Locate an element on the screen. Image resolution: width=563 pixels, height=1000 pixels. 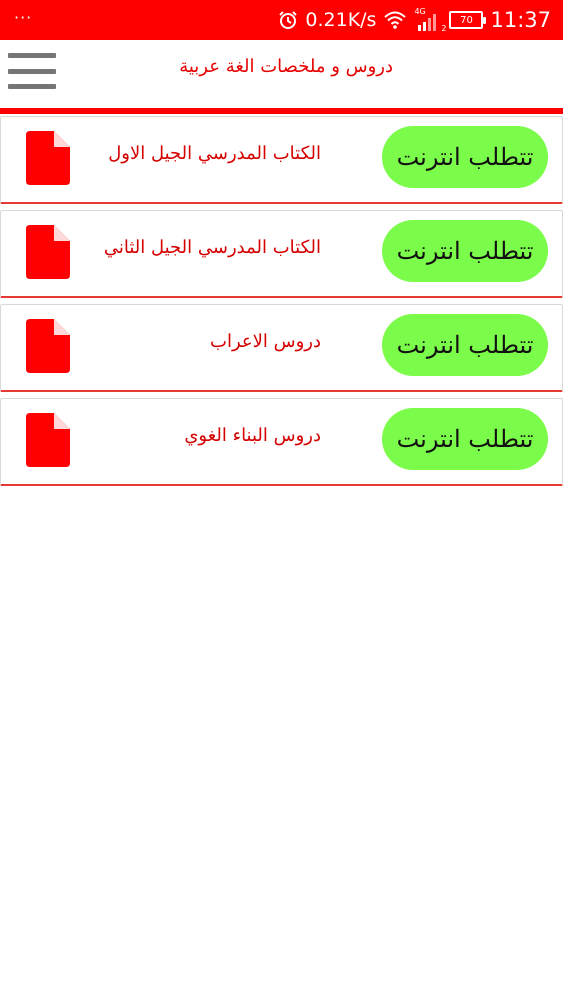
list-item: الكتاب المدرسي الجيل الثاني تتطلب انترنت is located at coordinates (281, 254).